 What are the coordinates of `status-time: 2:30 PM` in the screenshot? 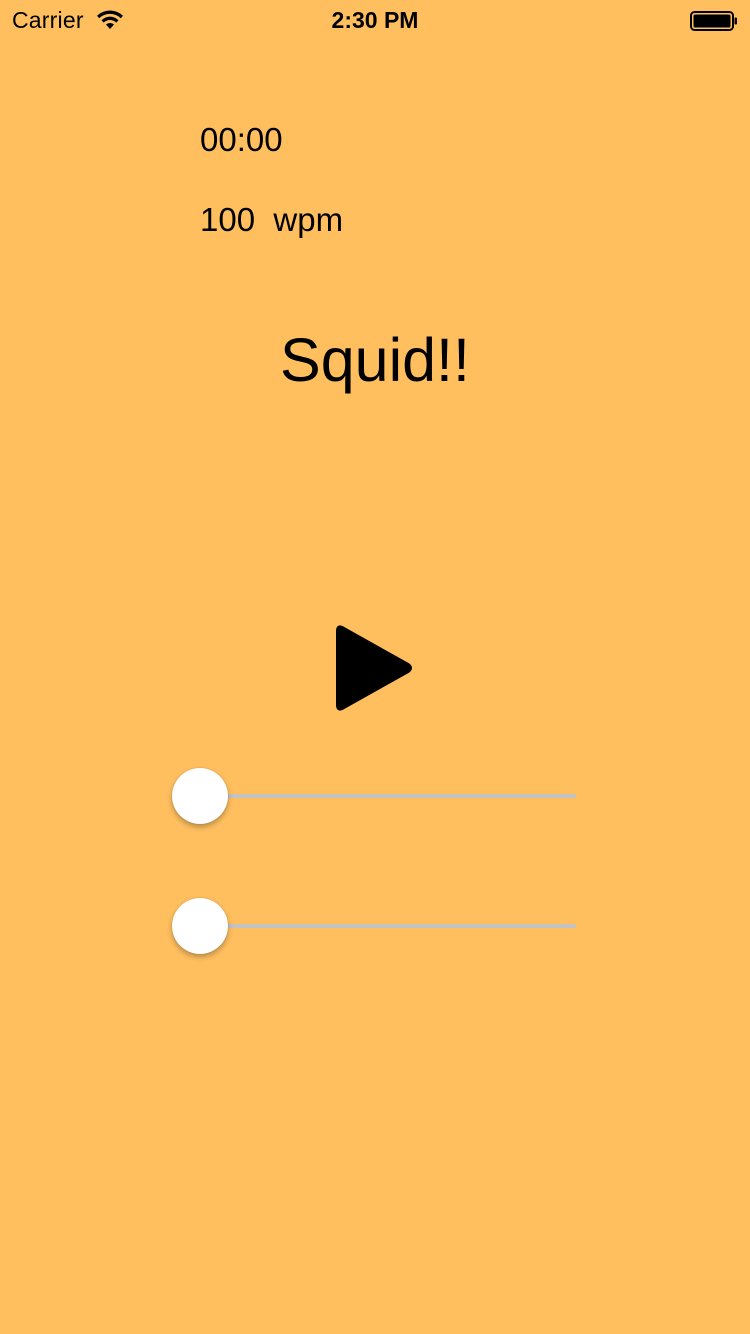 It's located at (375, 20).